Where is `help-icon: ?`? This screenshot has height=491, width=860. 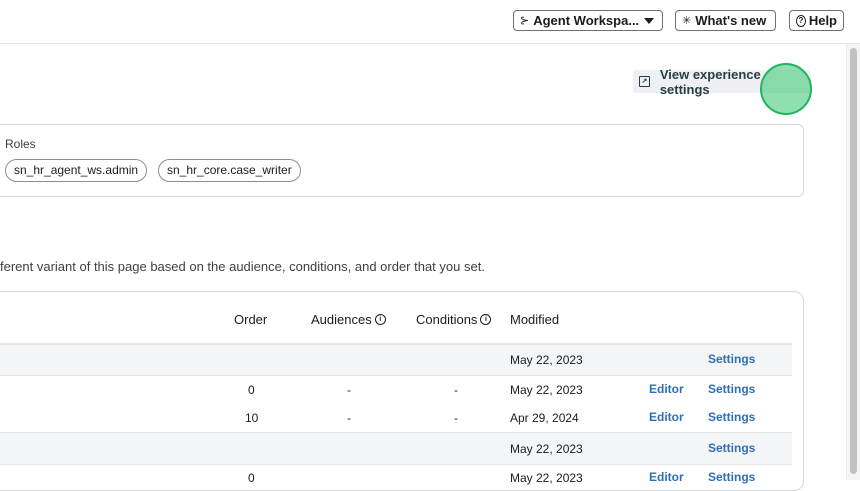
help-icon: ? is located at coordinates (801, 20).